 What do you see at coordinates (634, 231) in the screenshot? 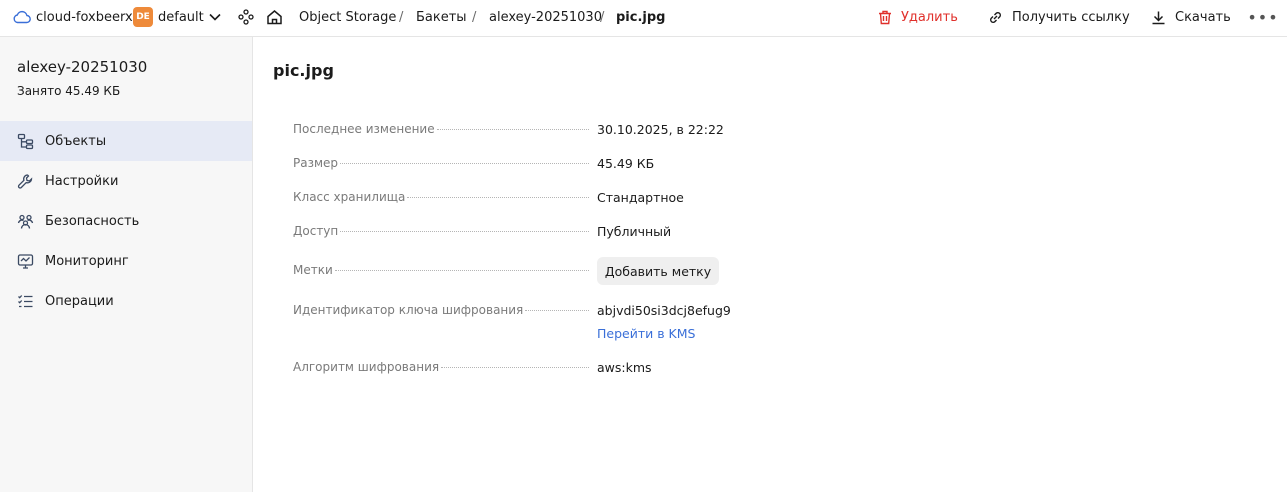
I see `property-value-access: Публичный` at bounding box center [634, 231].